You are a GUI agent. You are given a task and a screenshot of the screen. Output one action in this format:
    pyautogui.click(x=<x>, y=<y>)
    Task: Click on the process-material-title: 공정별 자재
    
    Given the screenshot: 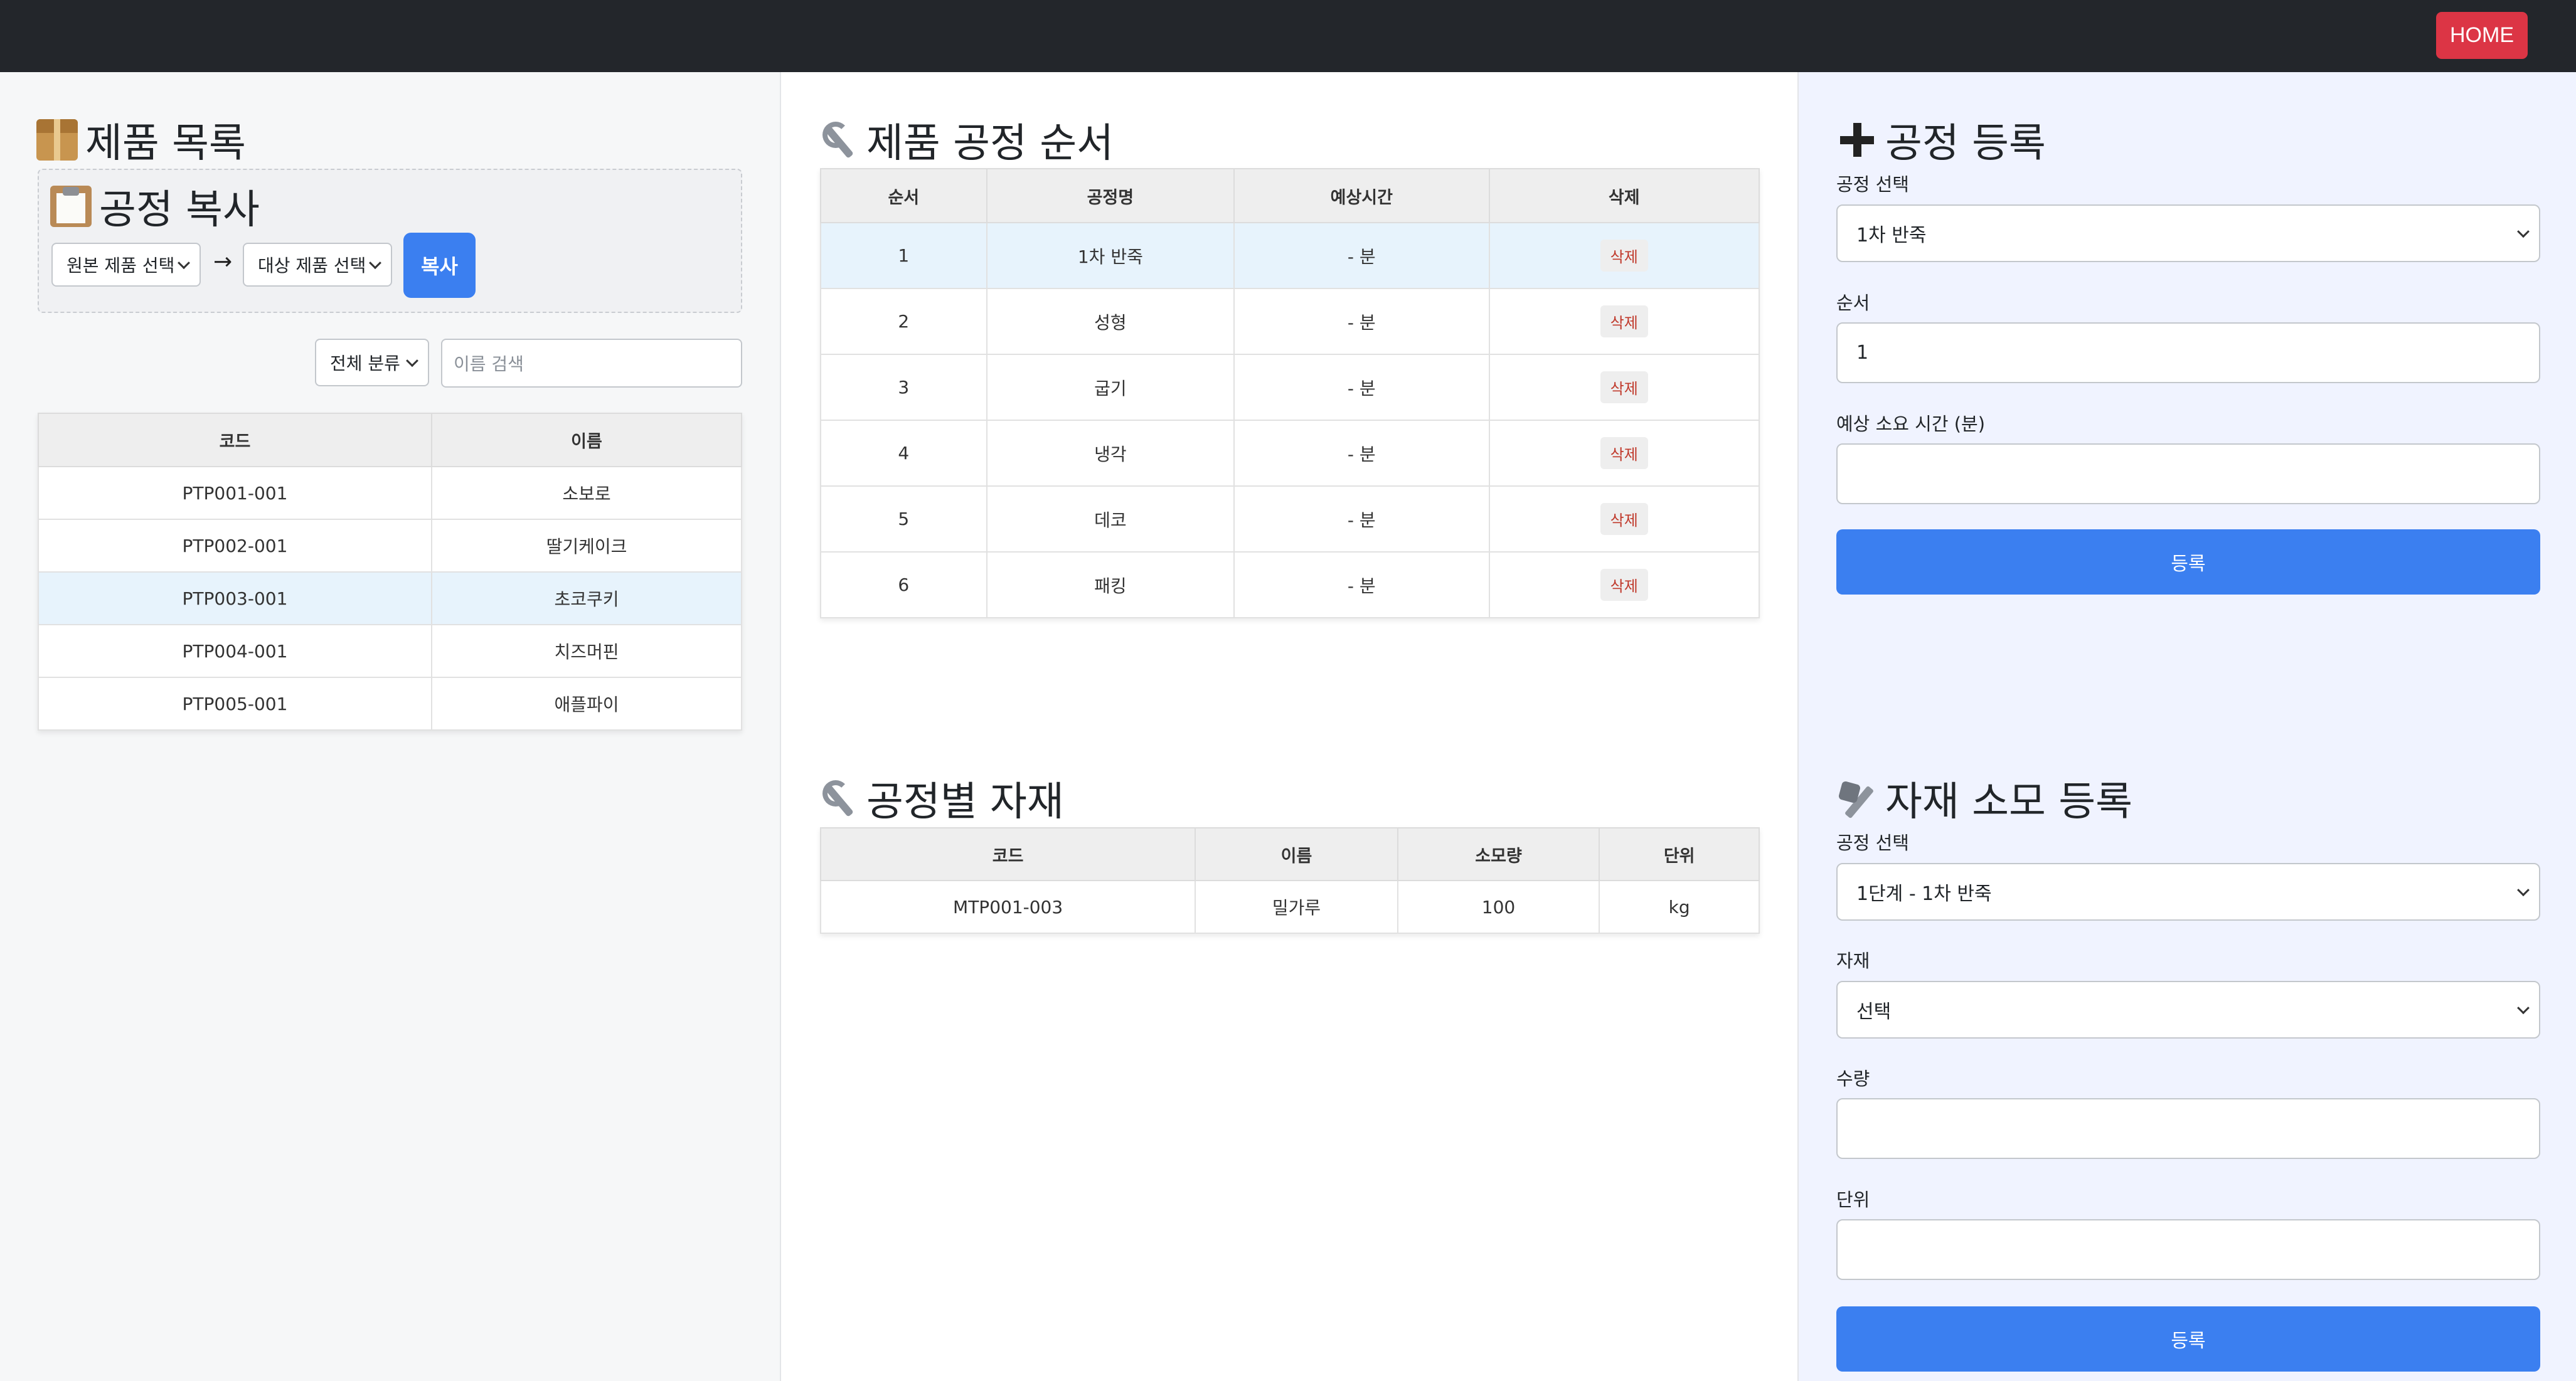 What is the action you would take?
    pyautogui.click(x=941, y=798)
    